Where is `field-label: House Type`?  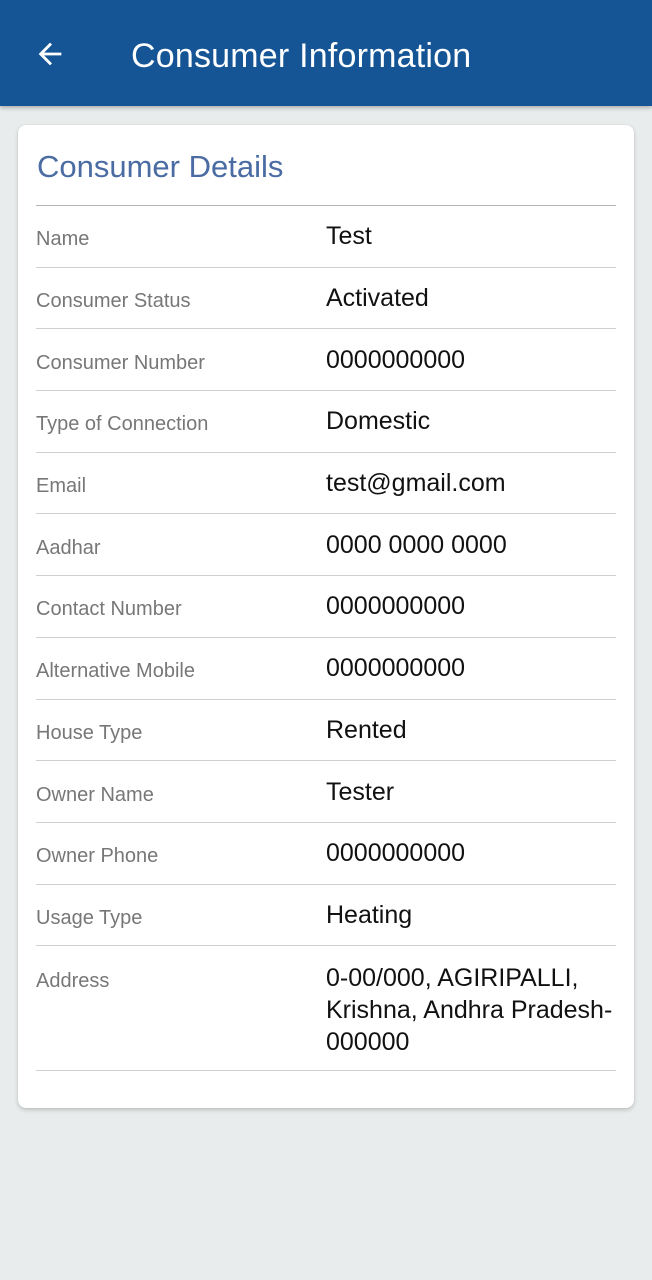
field-label: House Type is located at coordinates (89, 732).